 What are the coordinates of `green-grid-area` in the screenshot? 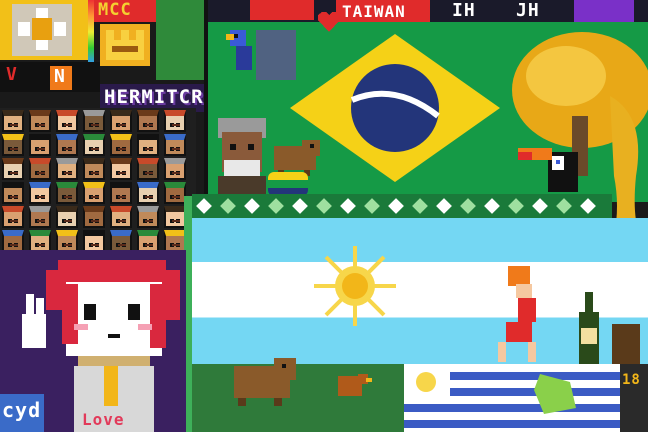 It's located at (180, 40).